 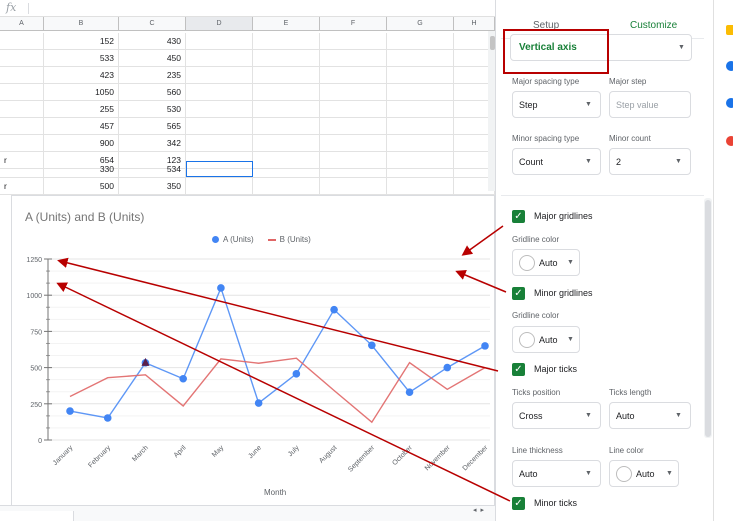 What do you see at coordinates (152, 126) in the screenshot?
I see `cell-c: 565` at bounding box center [152, 126].